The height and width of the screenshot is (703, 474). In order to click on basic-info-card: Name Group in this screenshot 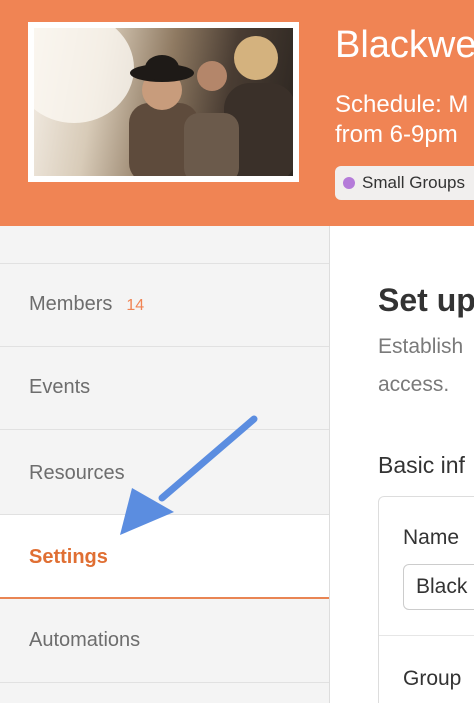, I will do `click(426, 599)`.